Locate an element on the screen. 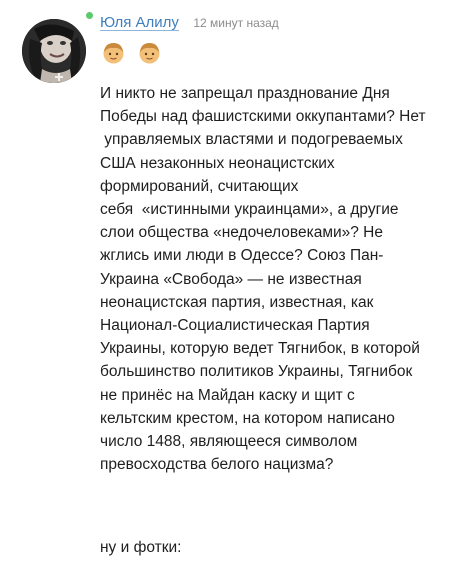 The height and width of the screenshot is (562, 476). comment-second-paragraph: ну и фотки: is located at coordinates (141, 547).